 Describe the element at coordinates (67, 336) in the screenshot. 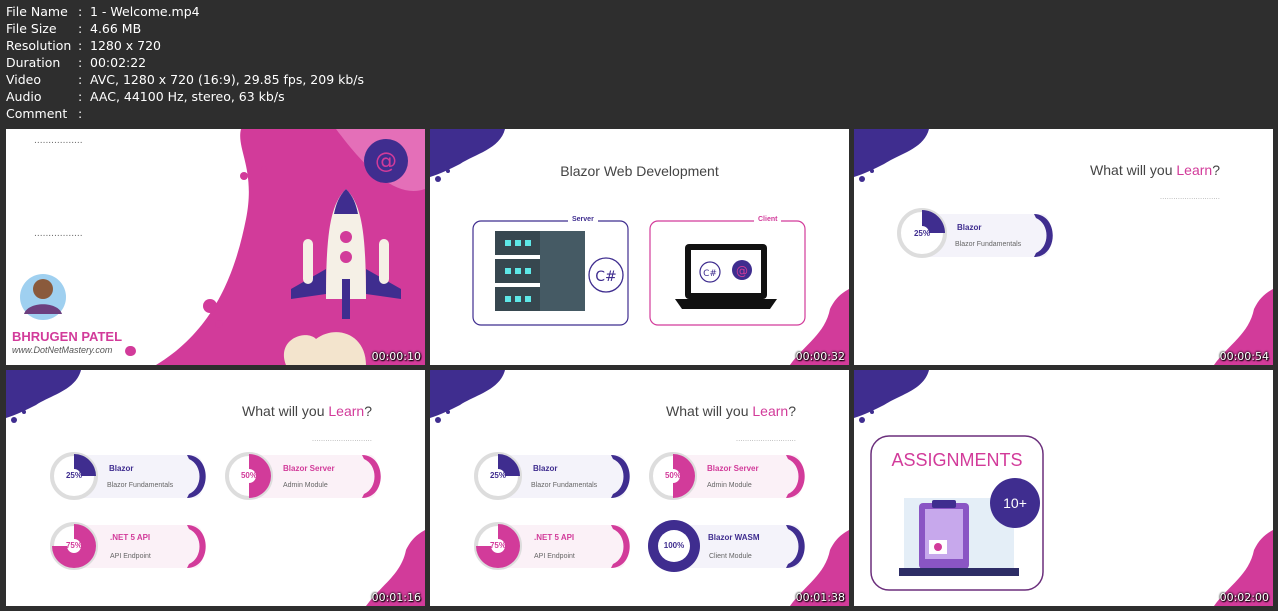

I see `presenter-name: BHRUGEN PATEL` at that location.